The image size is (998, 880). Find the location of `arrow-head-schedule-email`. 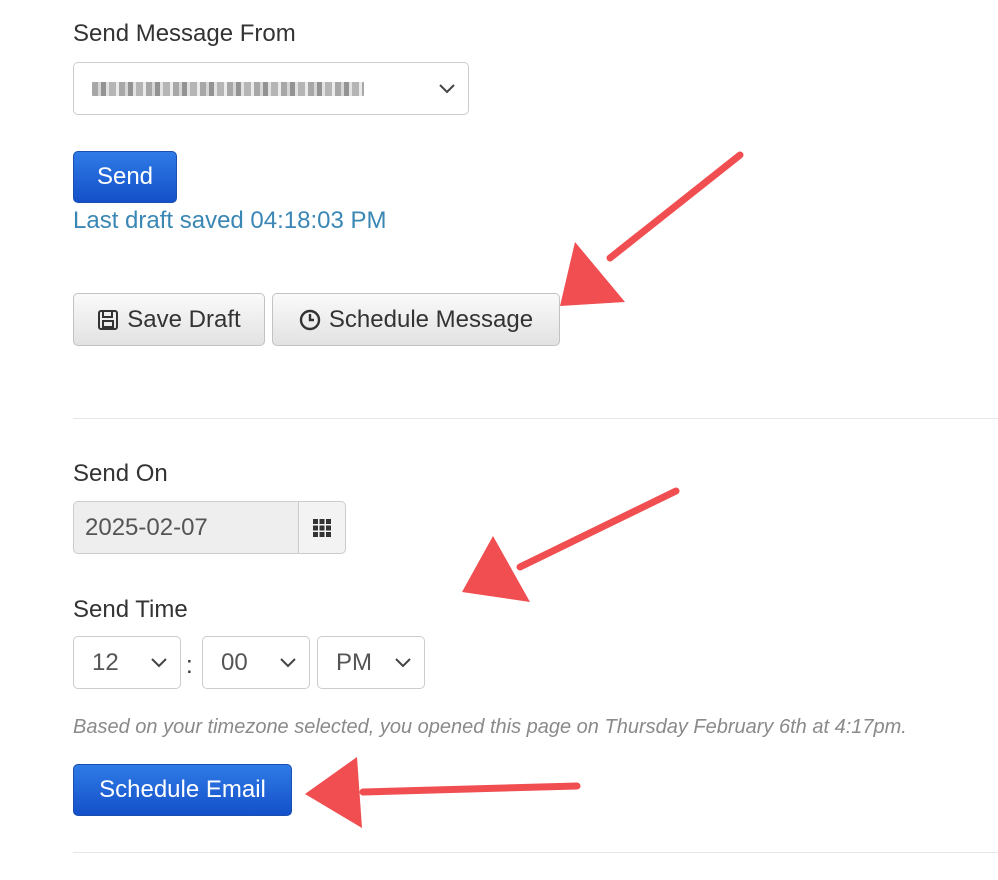

arrow-head-schedule-email is located at coordinates (333, 792).